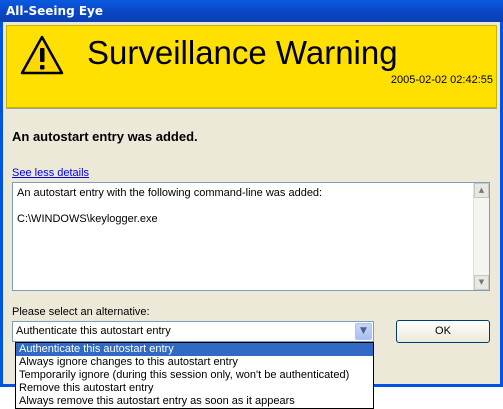  What do you see at coordinates (81, 312) in the screenshot?
I see `alternative-prompt: Please select an alternative:` at bounding box center [81, 312].